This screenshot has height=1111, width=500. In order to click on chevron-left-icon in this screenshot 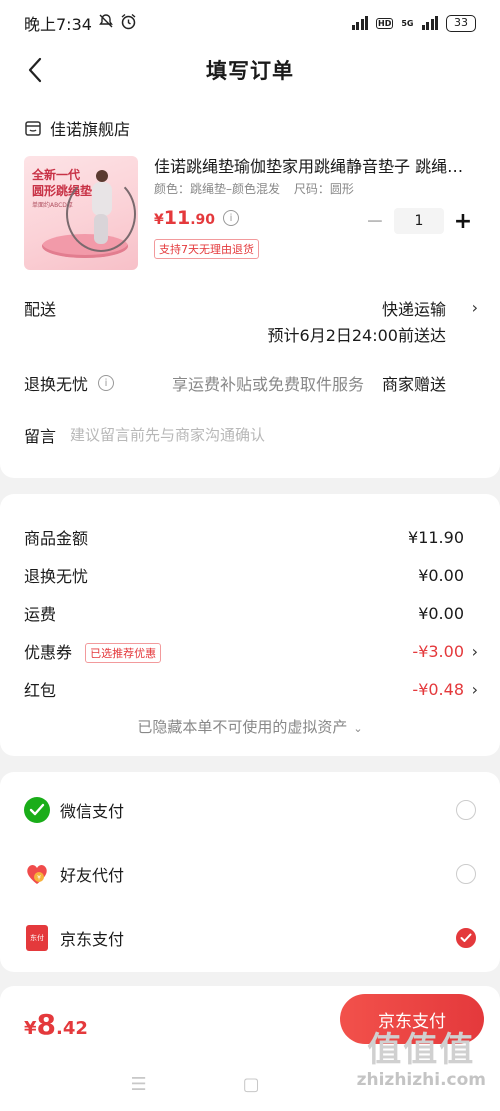, I will do `click(35, 70)`.